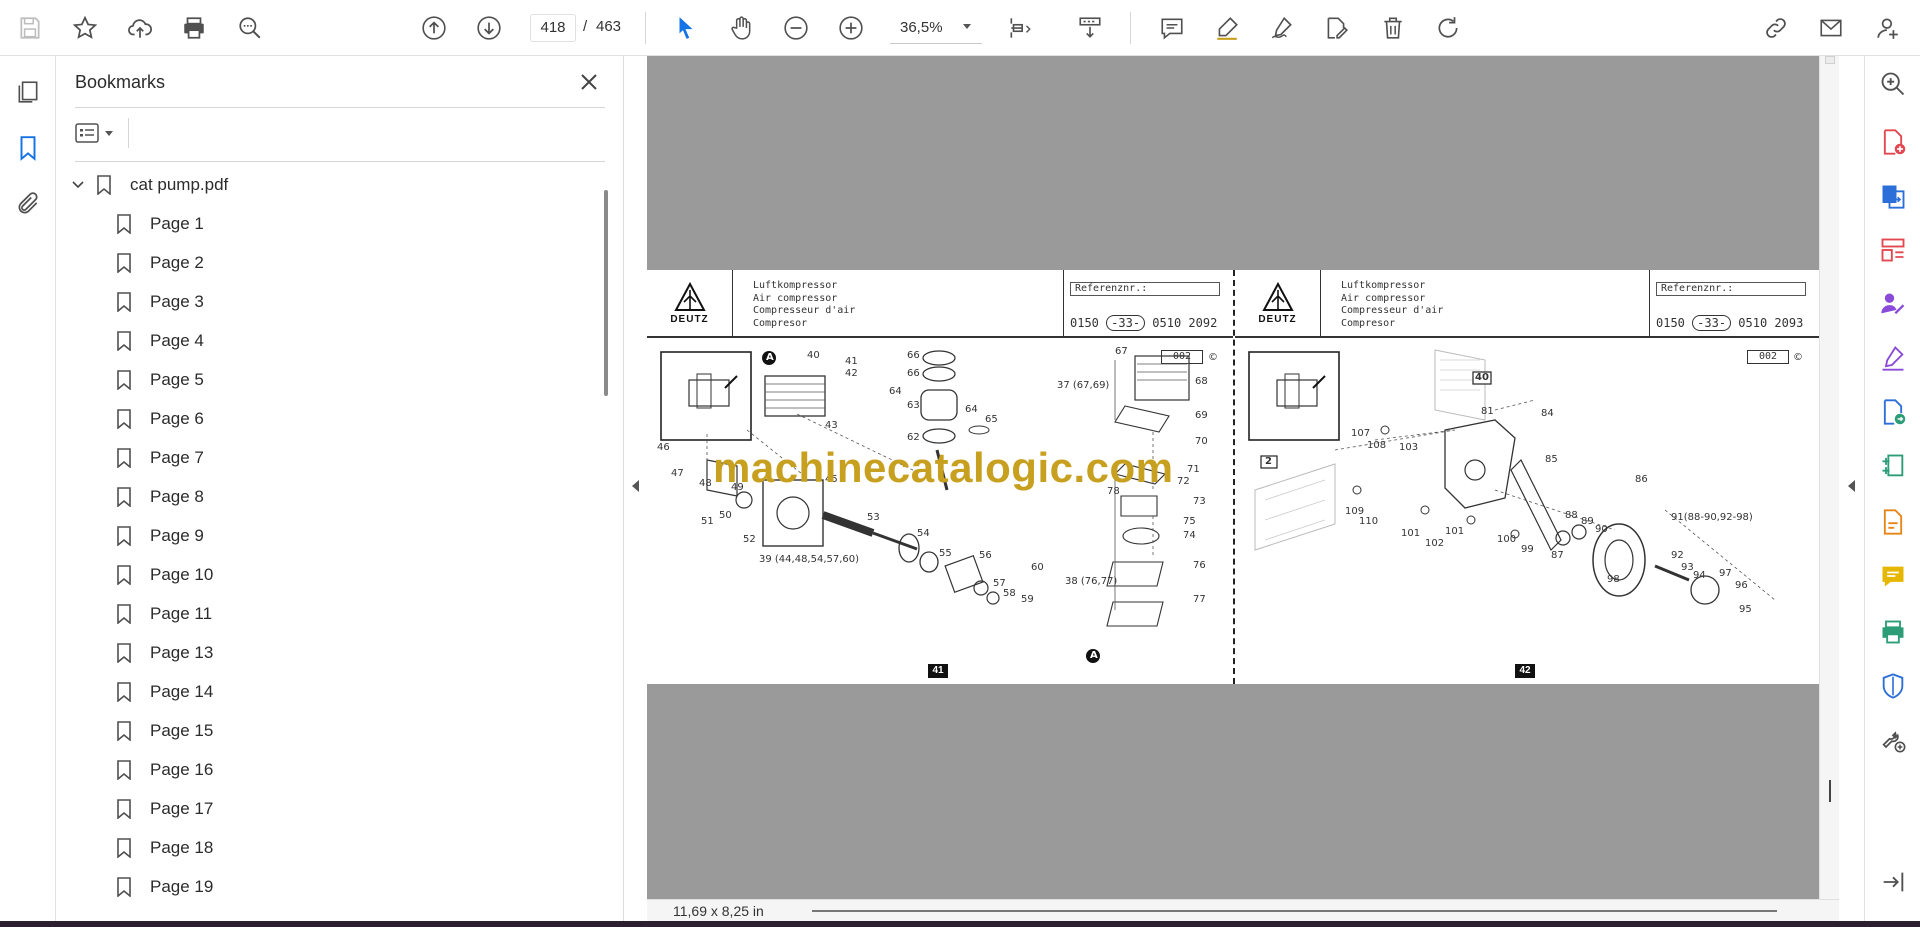 Image resolution: width=1920 pixels, height=927 pixels. I want to click on bookmark-item: Page 18, so click(164, 848).